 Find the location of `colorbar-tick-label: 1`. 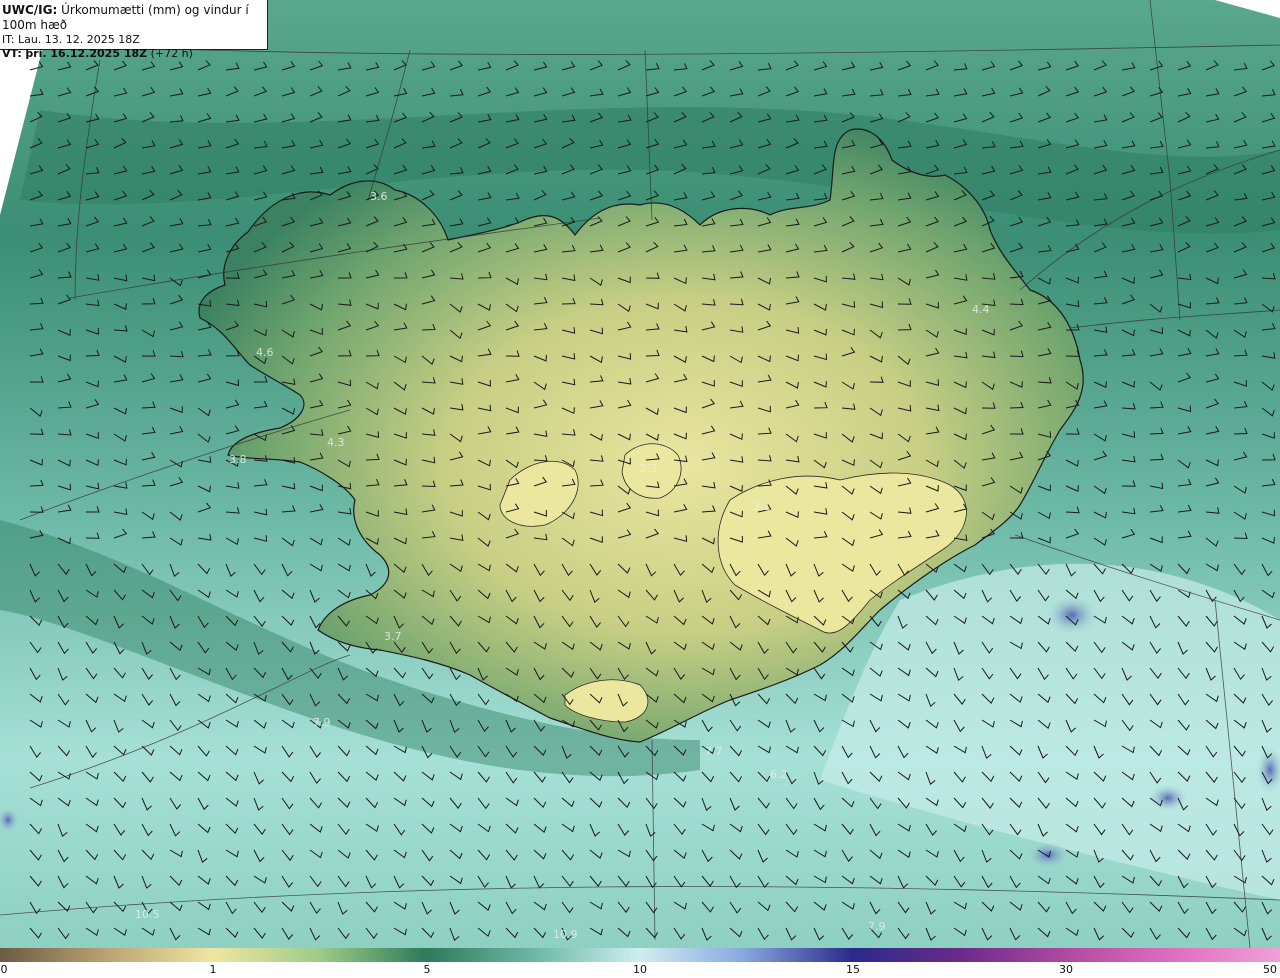

colorbar-tick-label: 1 is located at coordinates (213, 969).